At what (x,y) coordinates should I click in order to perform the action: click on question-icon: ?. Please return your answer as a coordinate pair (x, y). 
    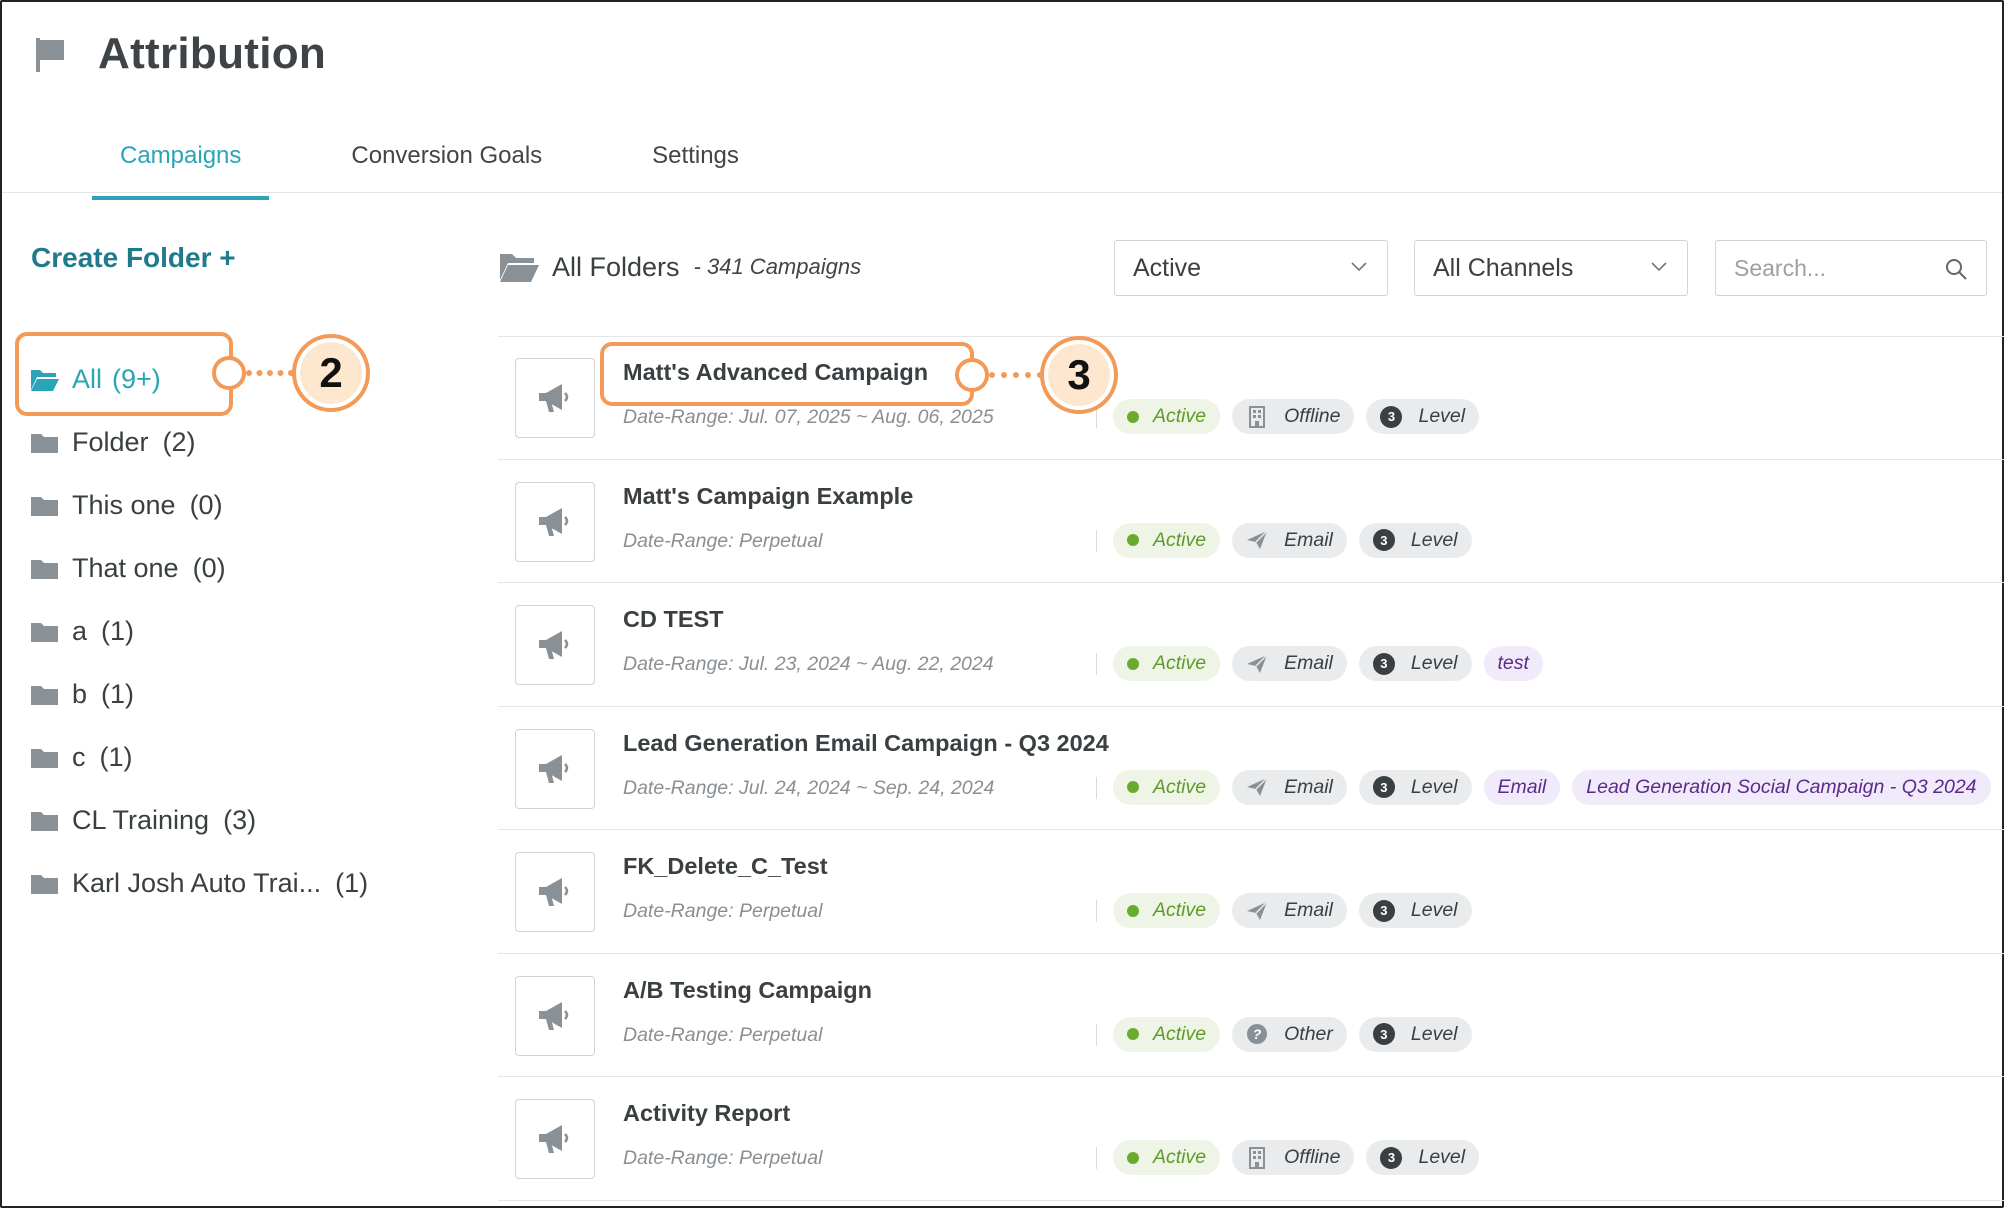
    Looking at the image, I should click on (1257, 1034).